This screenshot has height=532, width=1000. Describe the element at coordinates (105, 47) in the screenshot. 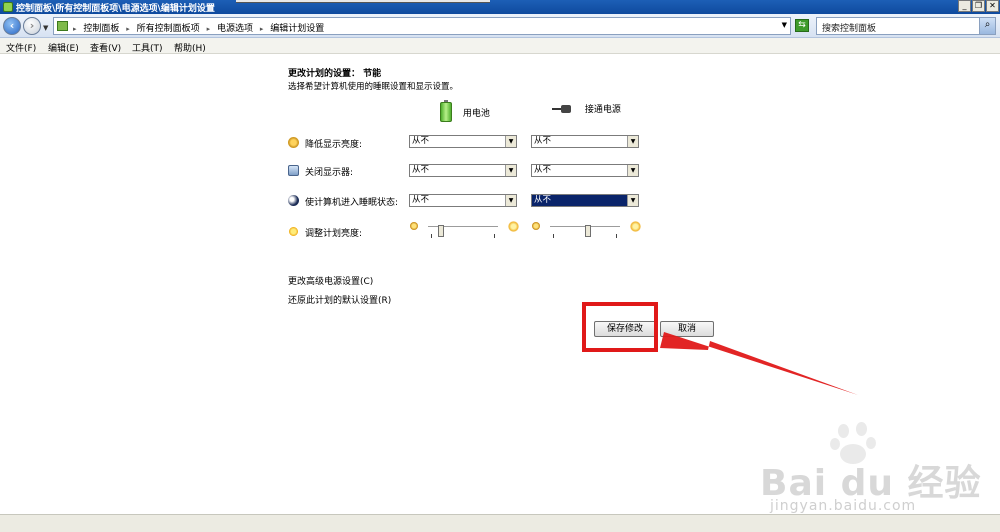

I see `menu-view: 查看(V)` at that location.